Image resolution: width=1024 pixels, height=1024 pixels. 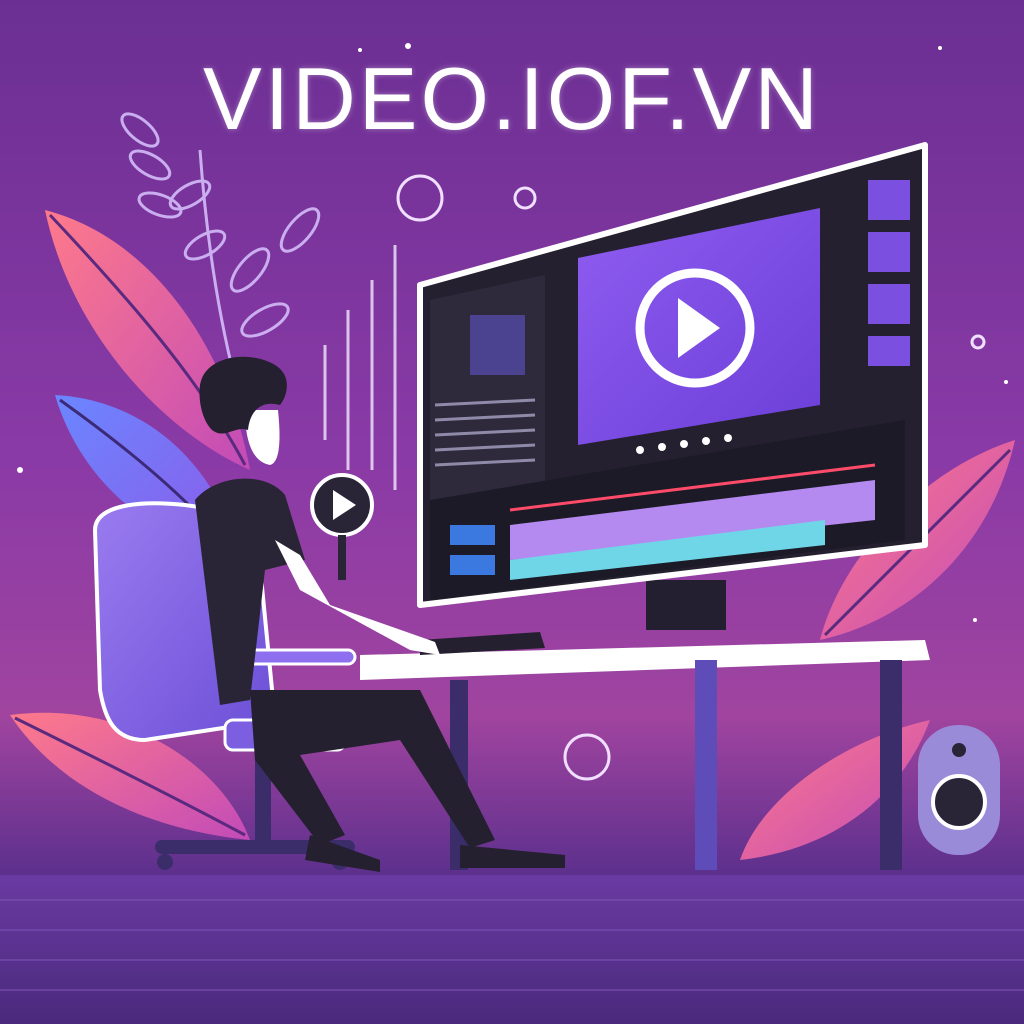 What do you see at coordinates (360, 367) in the screenshot?
I see `light-bars` at bounding box center [360, 367].